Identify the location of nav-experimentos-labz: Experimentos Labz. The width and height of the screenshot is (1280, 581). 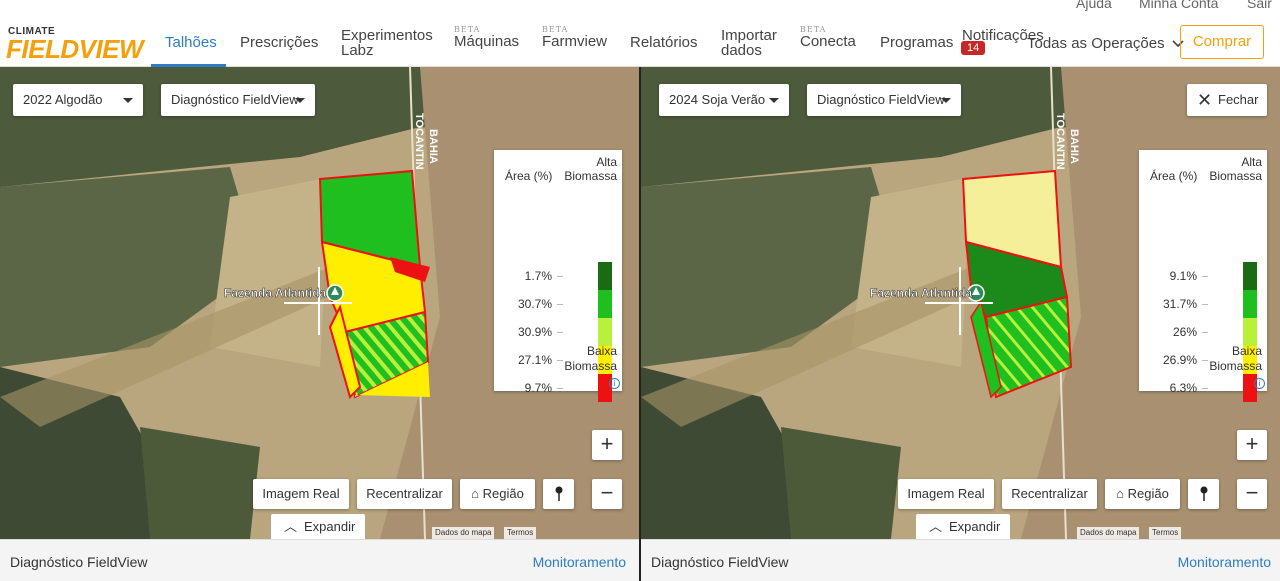
(387, 43).